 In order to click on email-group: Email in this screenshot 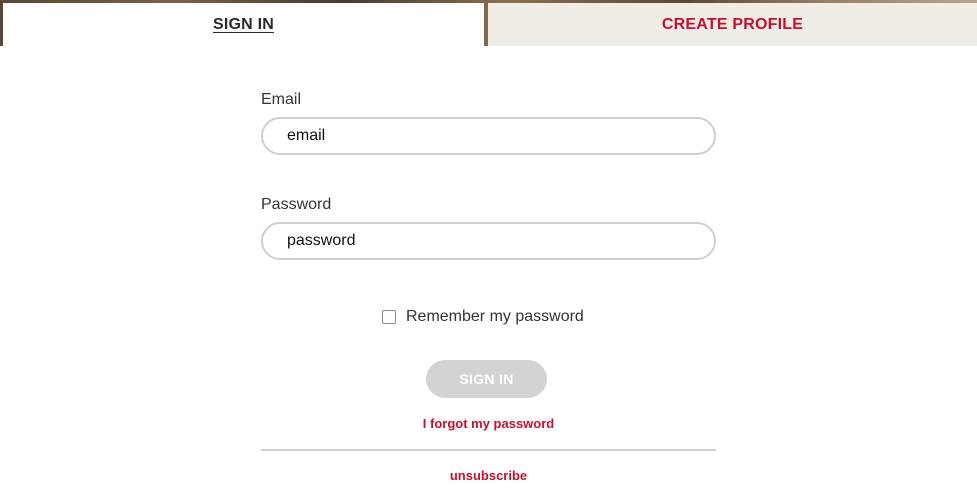, I will do `click(488, 122)`.